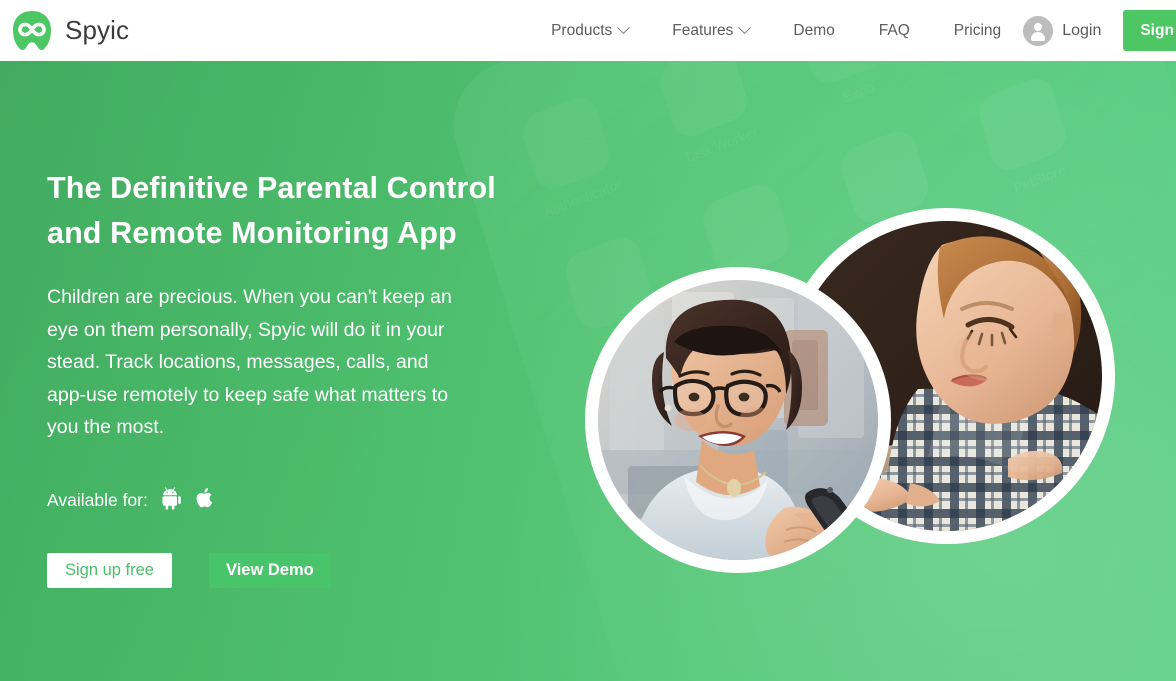 This screenshot has width=1176, height=681. I want to click on nav-item-features: Features, so click(710, 30).